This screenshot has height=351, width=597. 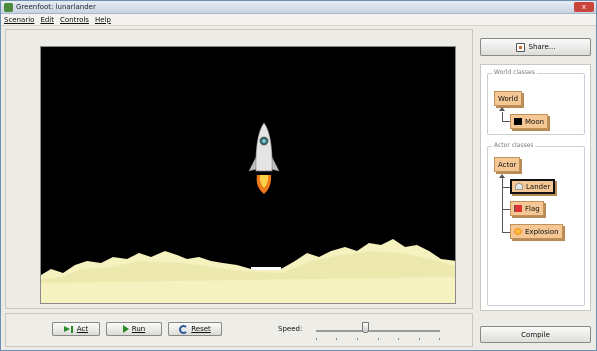 I want to click on run-label: Run, so click(x=138, y=329).